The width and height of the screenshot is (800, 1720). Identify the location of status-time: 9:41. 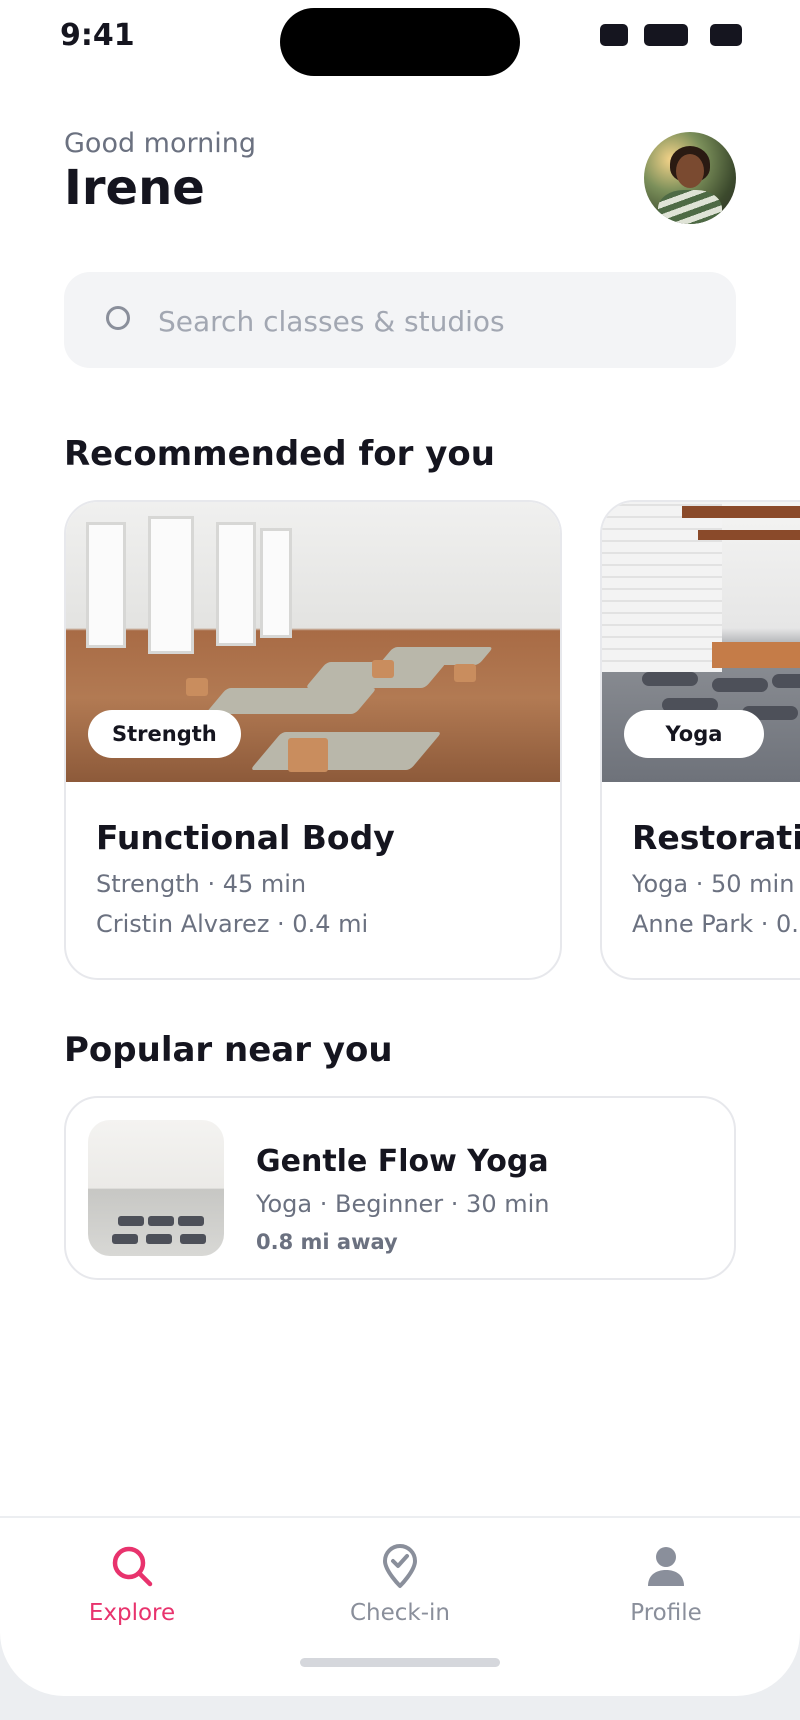
(97, 35).